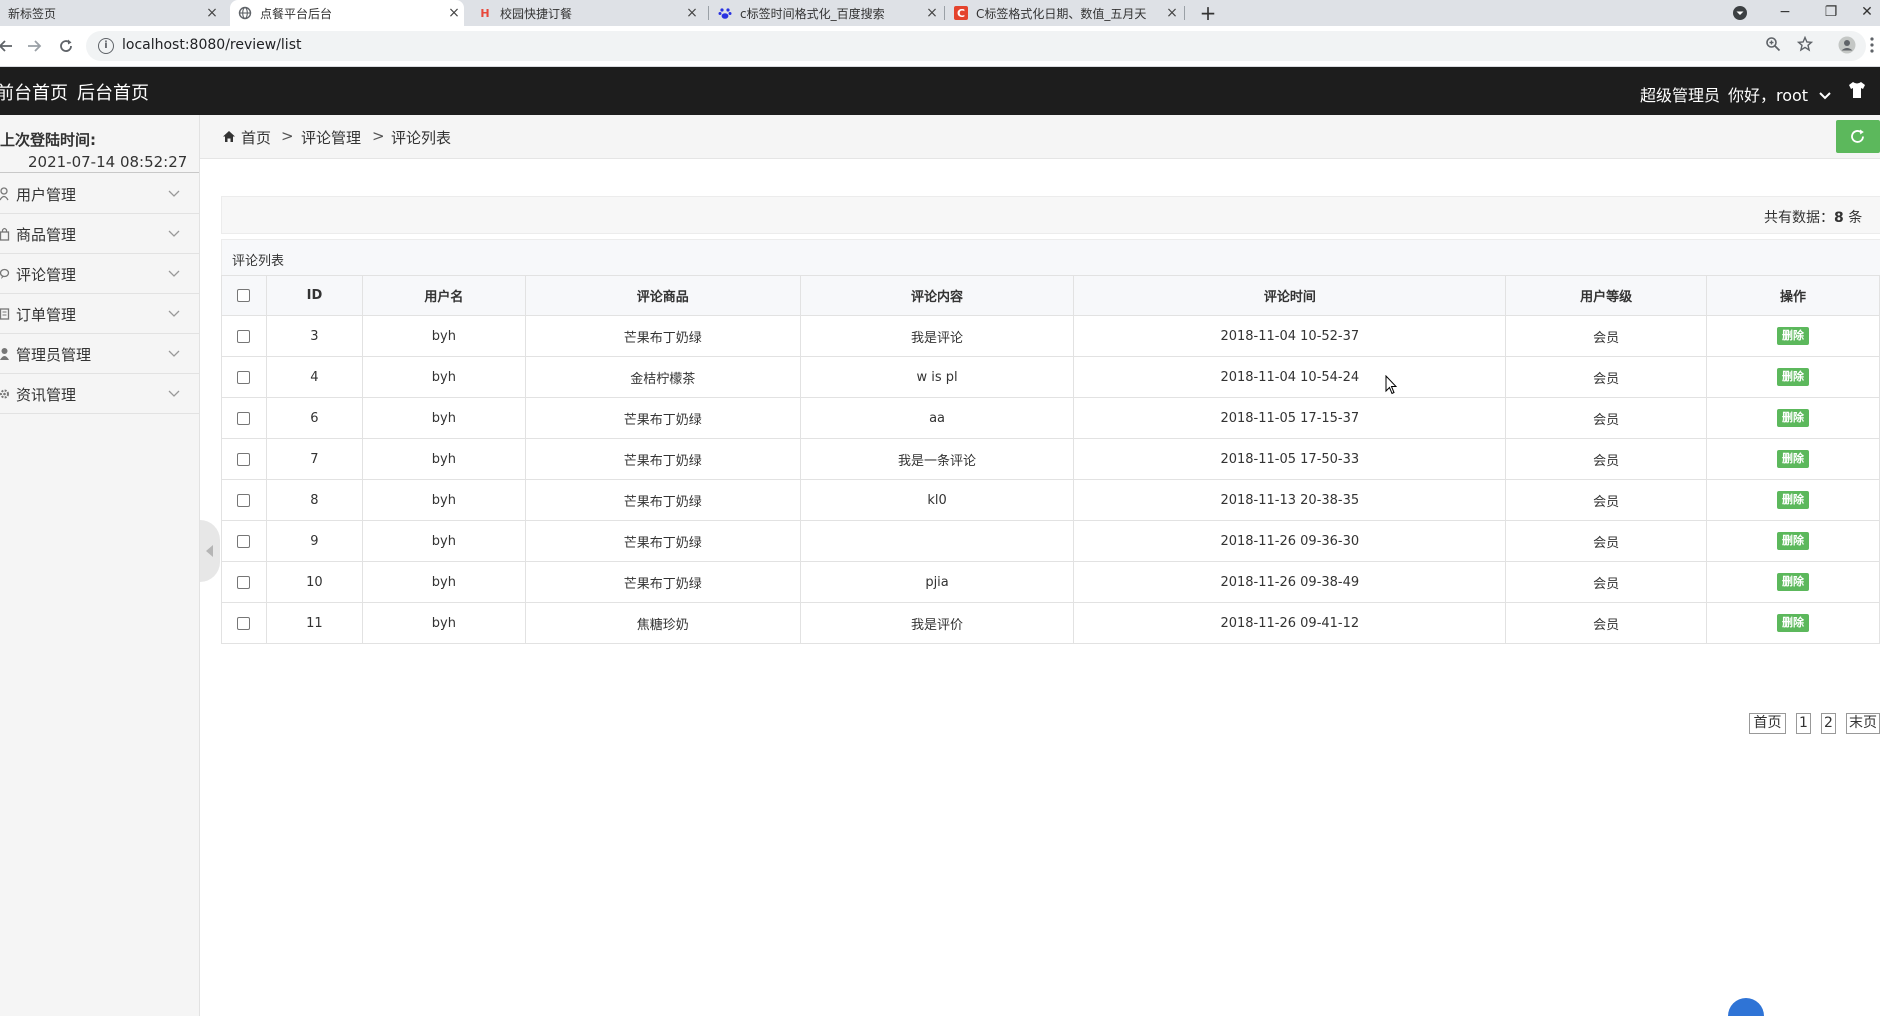 This screenshot has width=1880, height=1016. I want to click on cell-time: 2018-11-04 10-54-24, so click(1290, 377).